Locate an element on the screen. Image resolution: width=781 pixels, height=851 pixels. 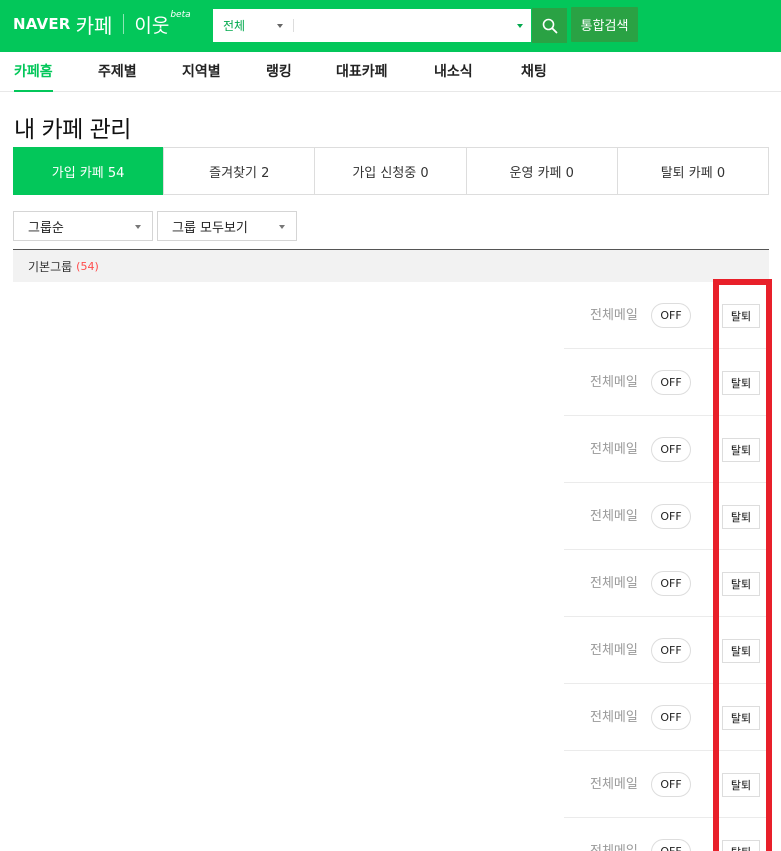
search-box: 전체 is located at coordinates (372, 25).